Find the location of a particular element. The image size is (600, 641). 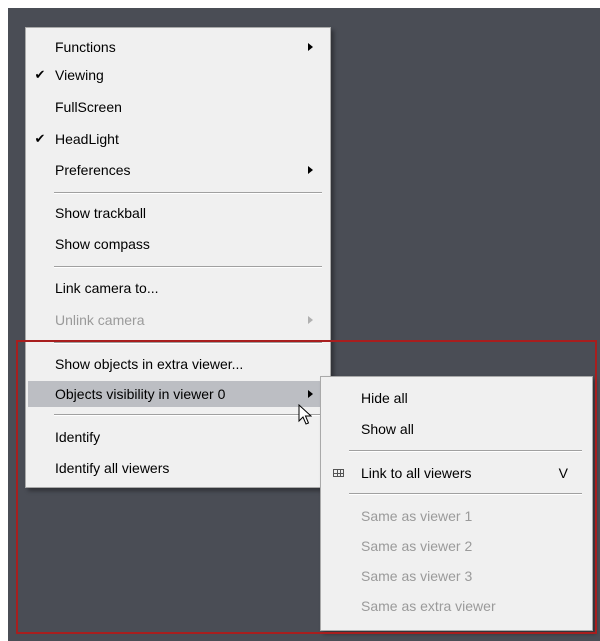

menu-item-label: Functions is located at coordinates (85, 47).